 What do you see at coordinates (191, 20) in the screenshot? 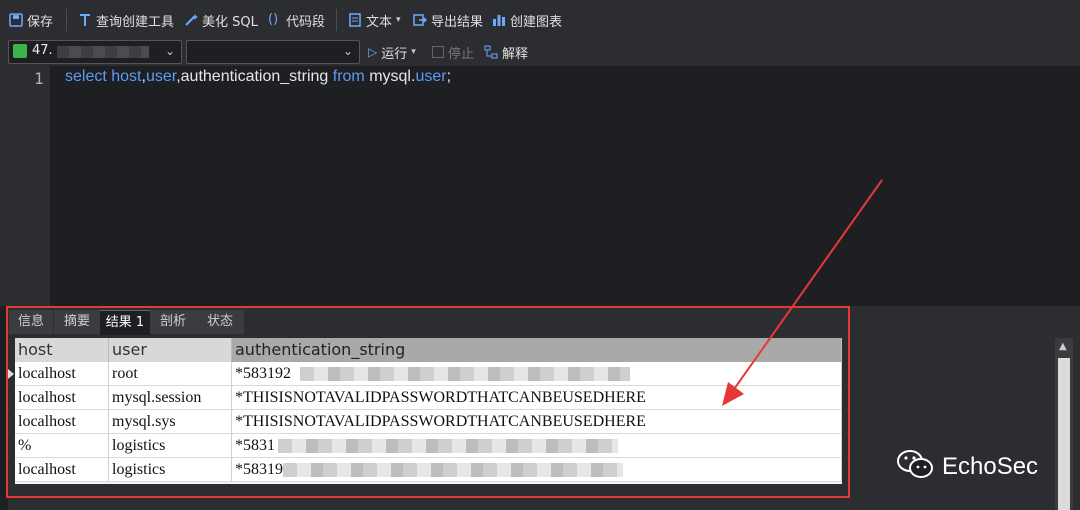
I see `magic-wand-icon` at bounding box center [191, 20].